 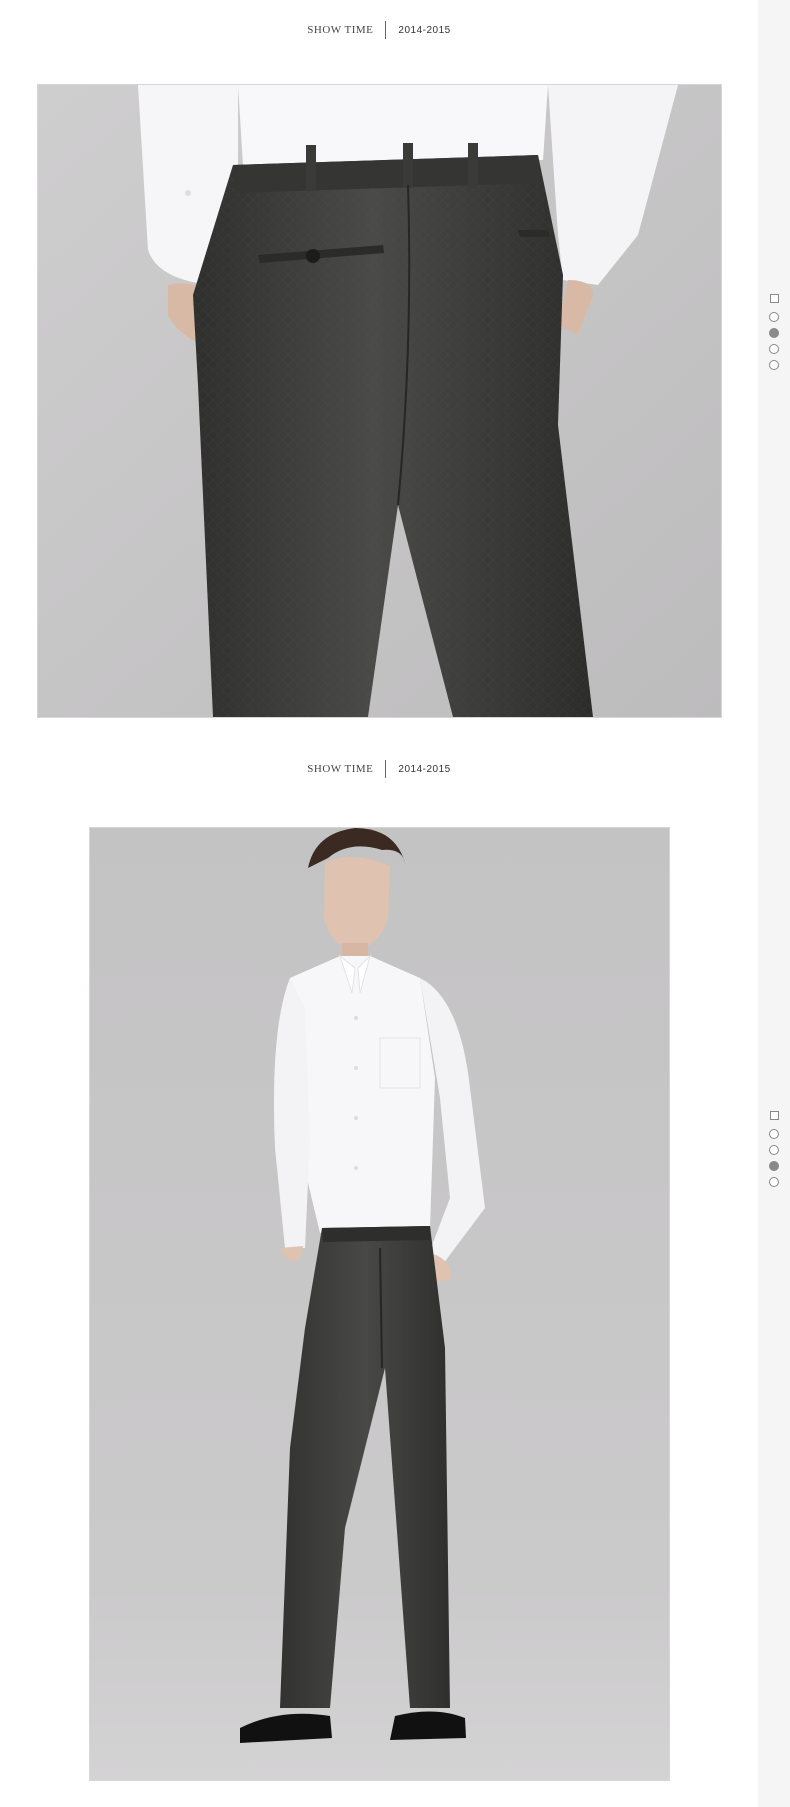 I want to click on nav-dot-2-active, so click(x=774, y=333).